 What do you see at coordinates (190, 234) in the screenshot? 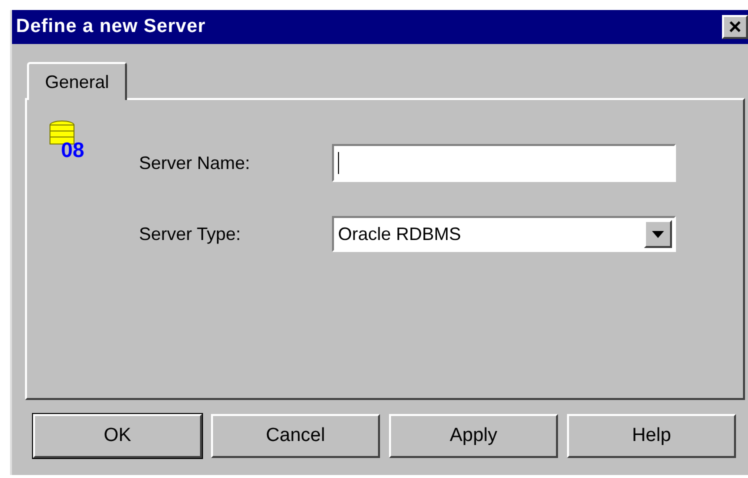
I see `field-label: Server Type:` at bounding box center [190, 234].